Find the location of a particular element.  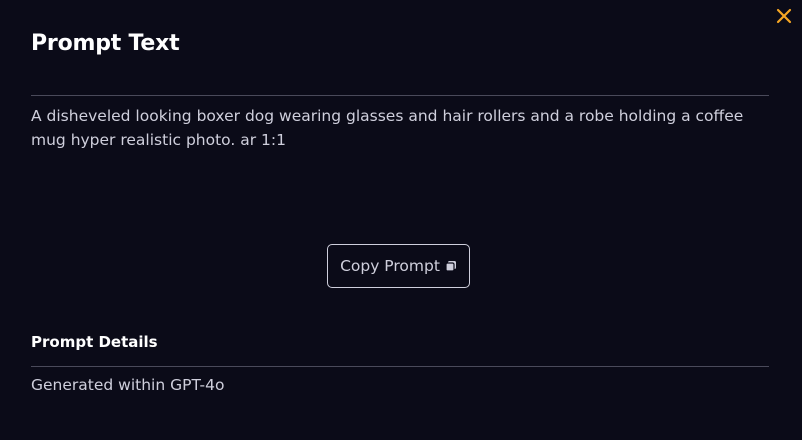

title-divider is located at coordinates (400, 95).